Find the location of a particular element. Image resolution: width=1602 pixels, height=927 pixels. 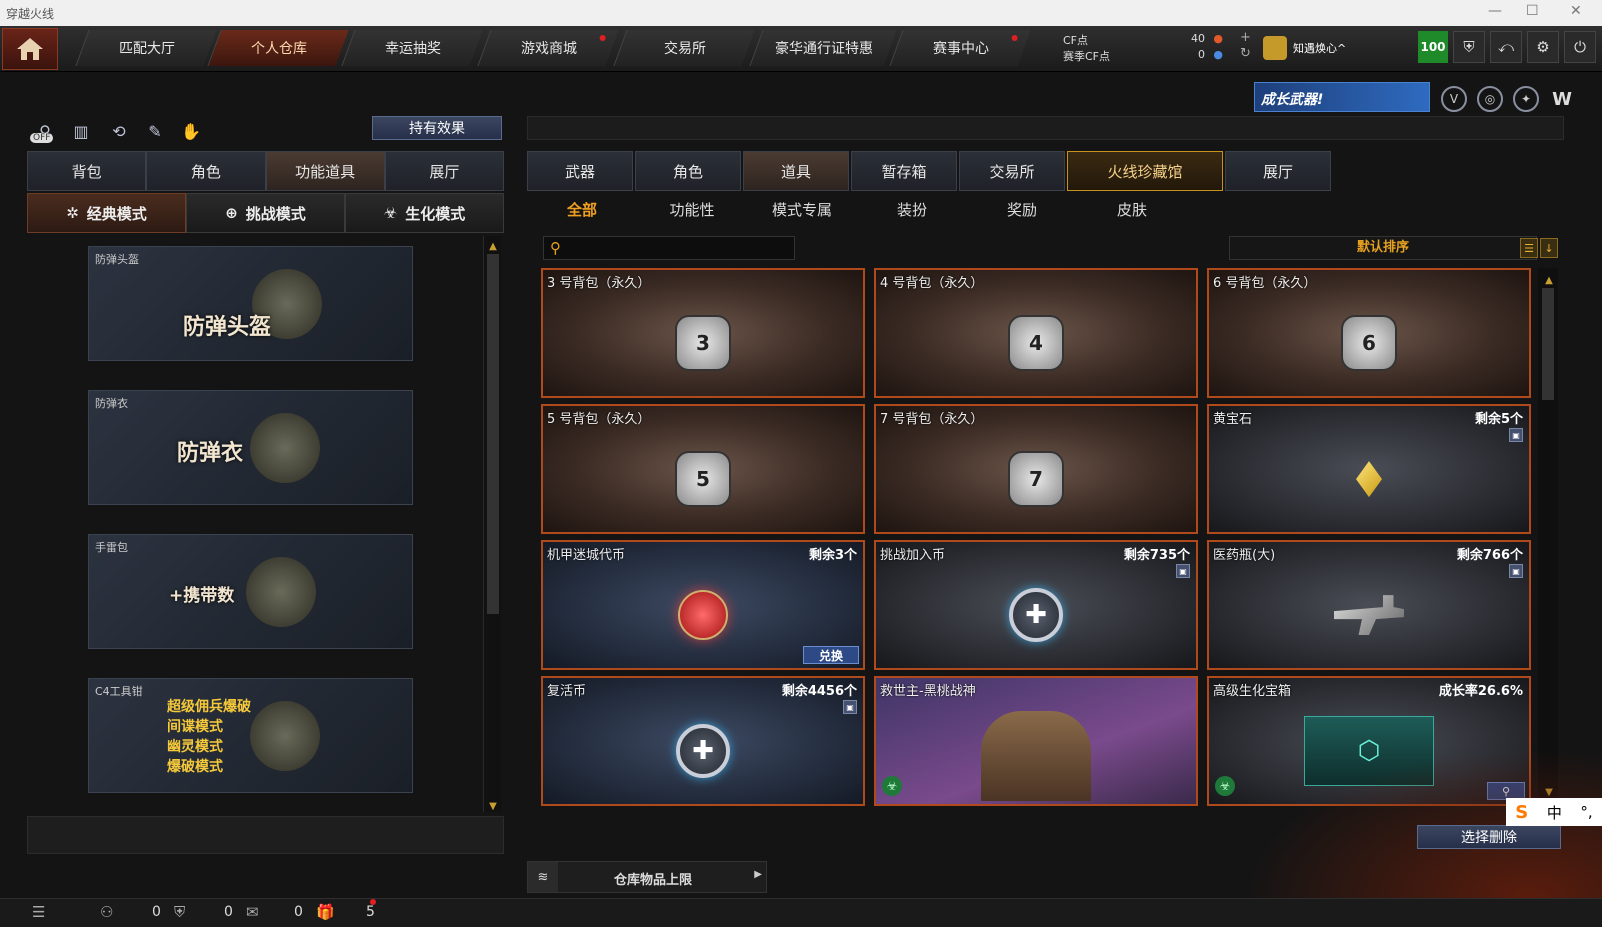

nav-tab-1: 个人仓库 is located at coordinates (278, 48).